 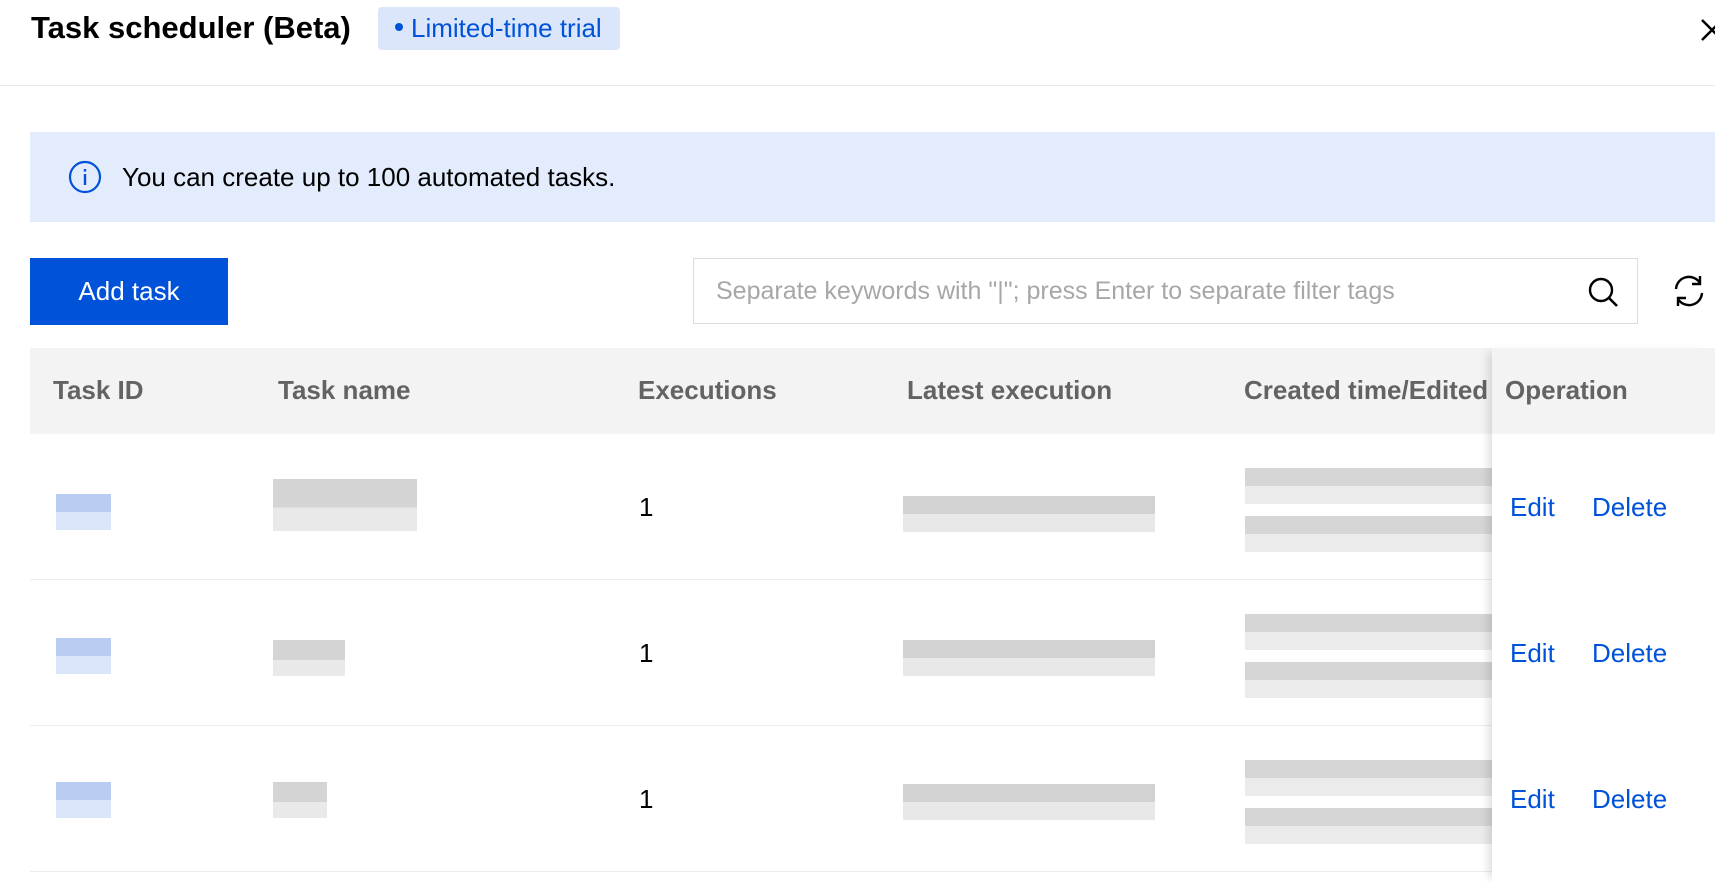 What do you see at coordinates (1689, 291) in the screenshot?
I see `refresh-icon` at bounding box center [1689, 291].